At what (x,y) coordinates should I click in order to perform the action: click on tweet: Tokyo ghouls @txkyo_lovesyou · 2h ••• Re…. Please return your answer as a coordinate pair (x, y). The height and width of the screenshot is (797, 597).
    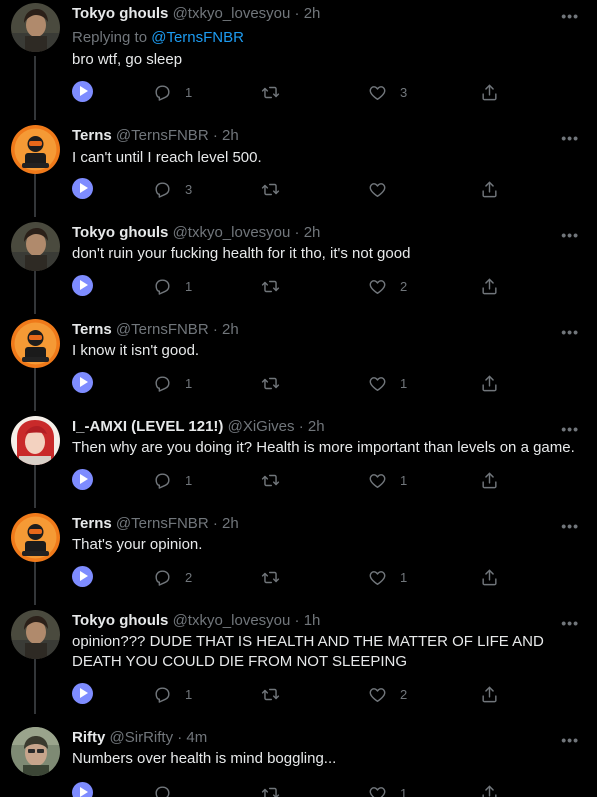
    Looking at the image, I should click on (298, 59).